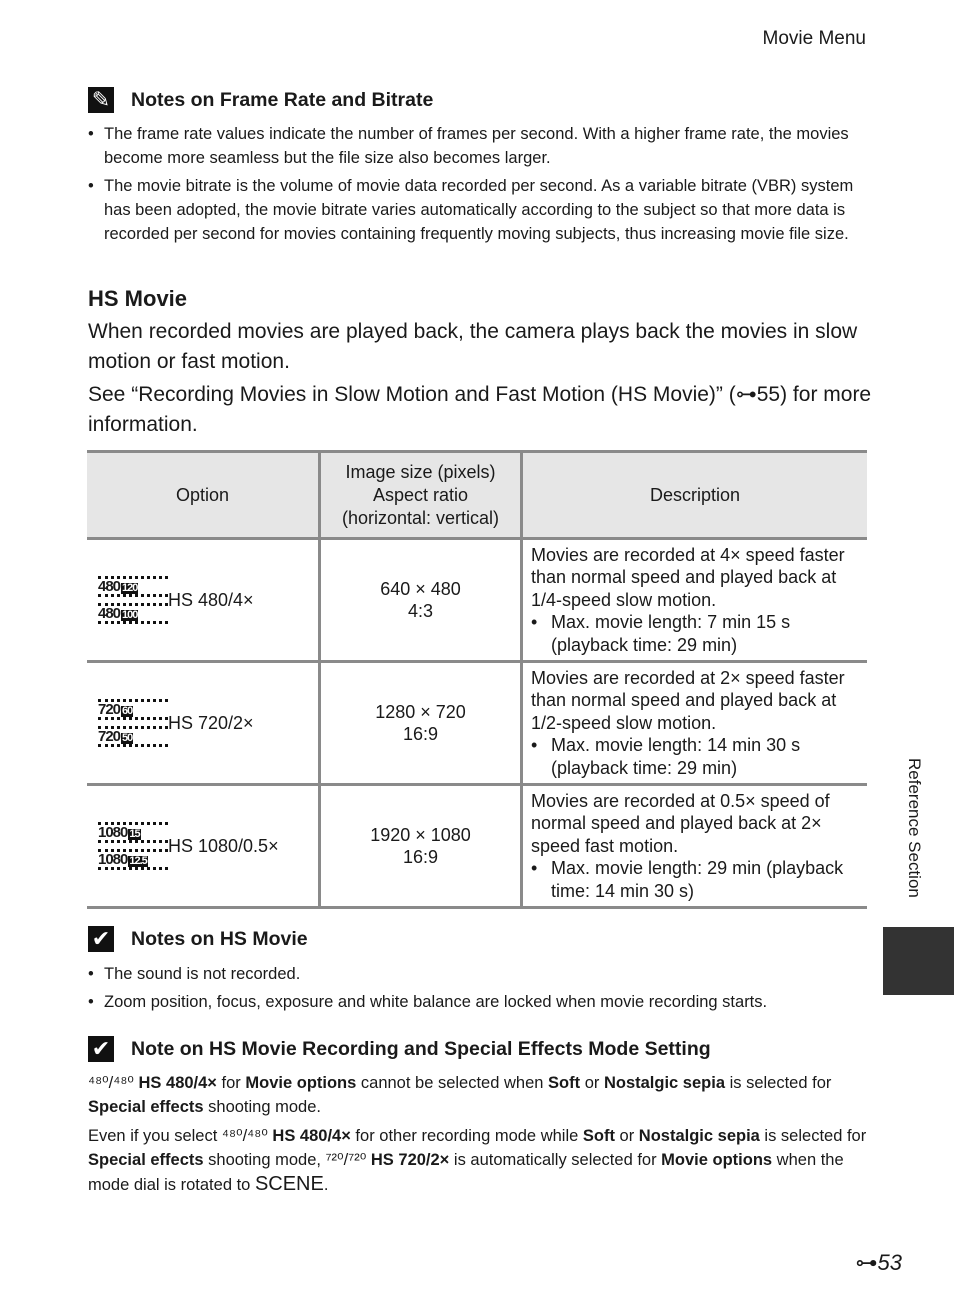  What do you see at coordinates (814, 38) in the screenshot?
I see `running-head: Movie Menu` at bounding box center [814, 38].